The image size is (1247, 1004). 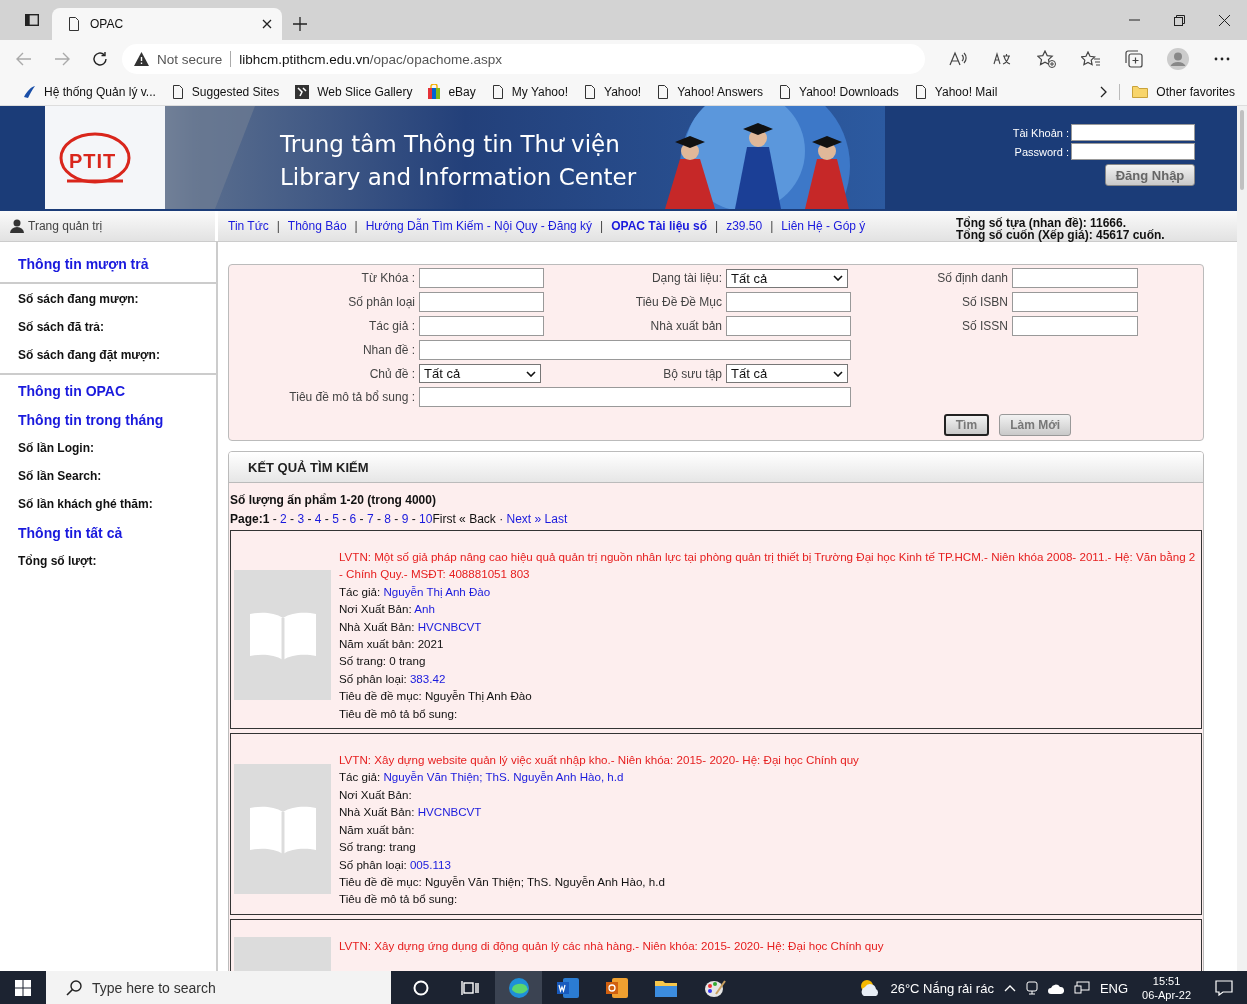 I want to click on login-button: Đăng Nhập, so click(x=1150, y=175).